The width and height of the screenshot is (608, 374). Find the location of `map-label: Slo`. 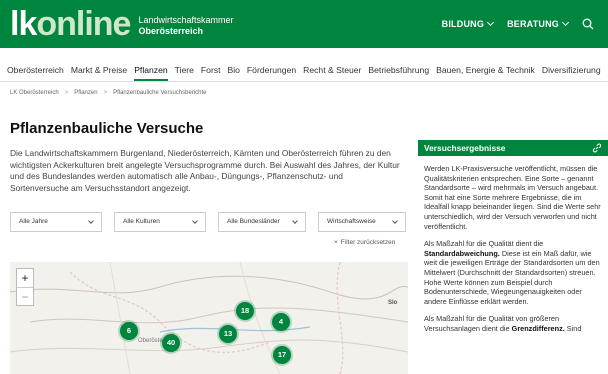

map-label: Slo is located at coordinates (393, 303).